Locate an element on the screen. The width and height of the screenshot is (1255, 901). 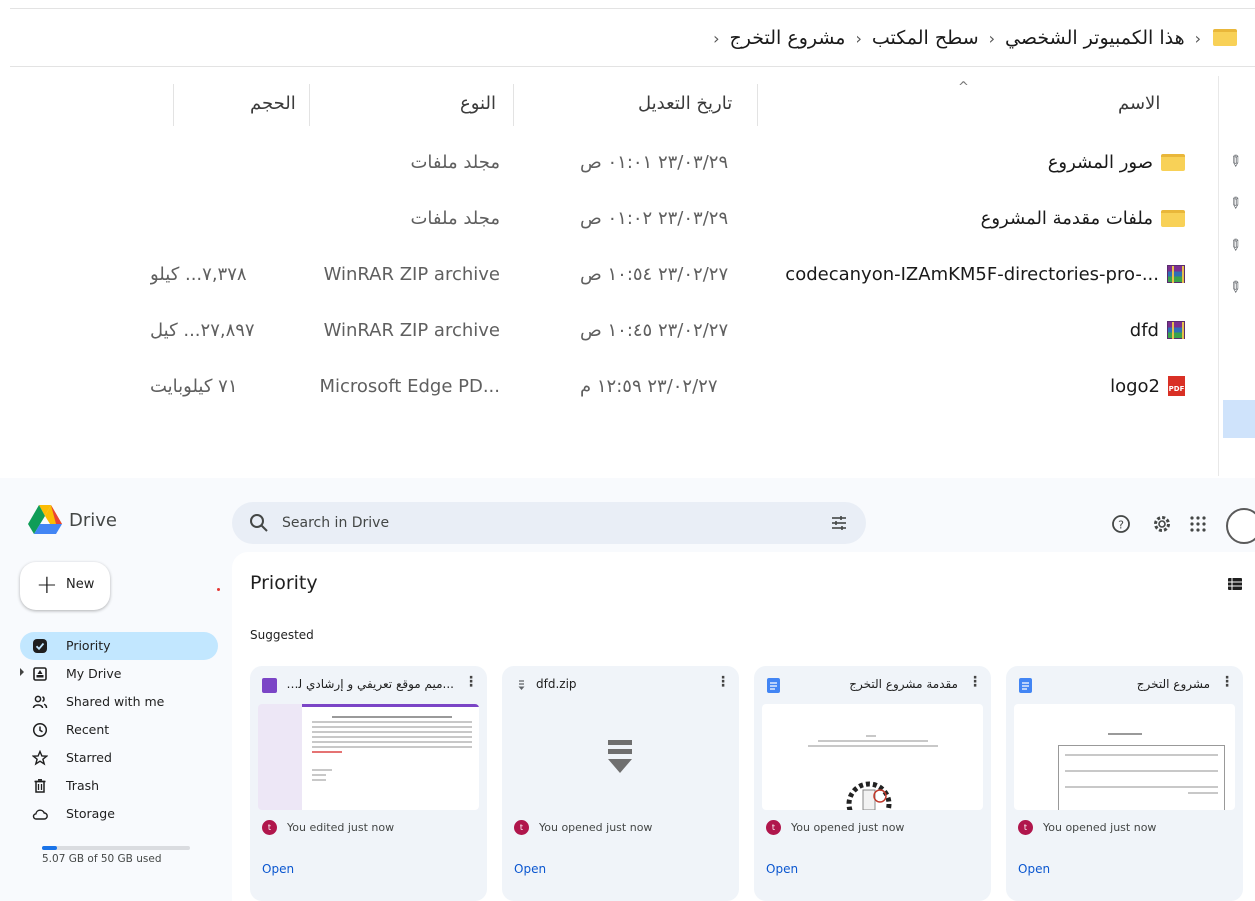
column-header-date: تاريخ التعديل is located at coordinates (685, 103).